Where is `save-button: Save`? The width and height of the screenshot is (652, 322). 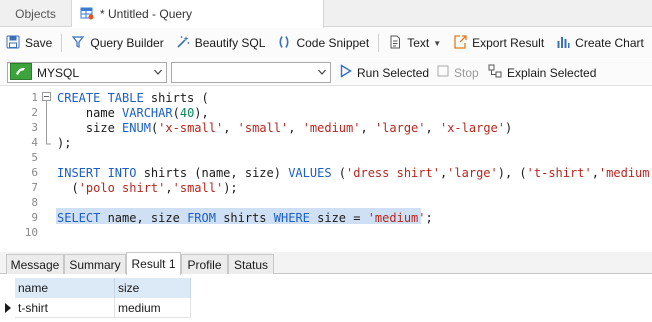
save-button: Save is located at coordinates (29, 43).